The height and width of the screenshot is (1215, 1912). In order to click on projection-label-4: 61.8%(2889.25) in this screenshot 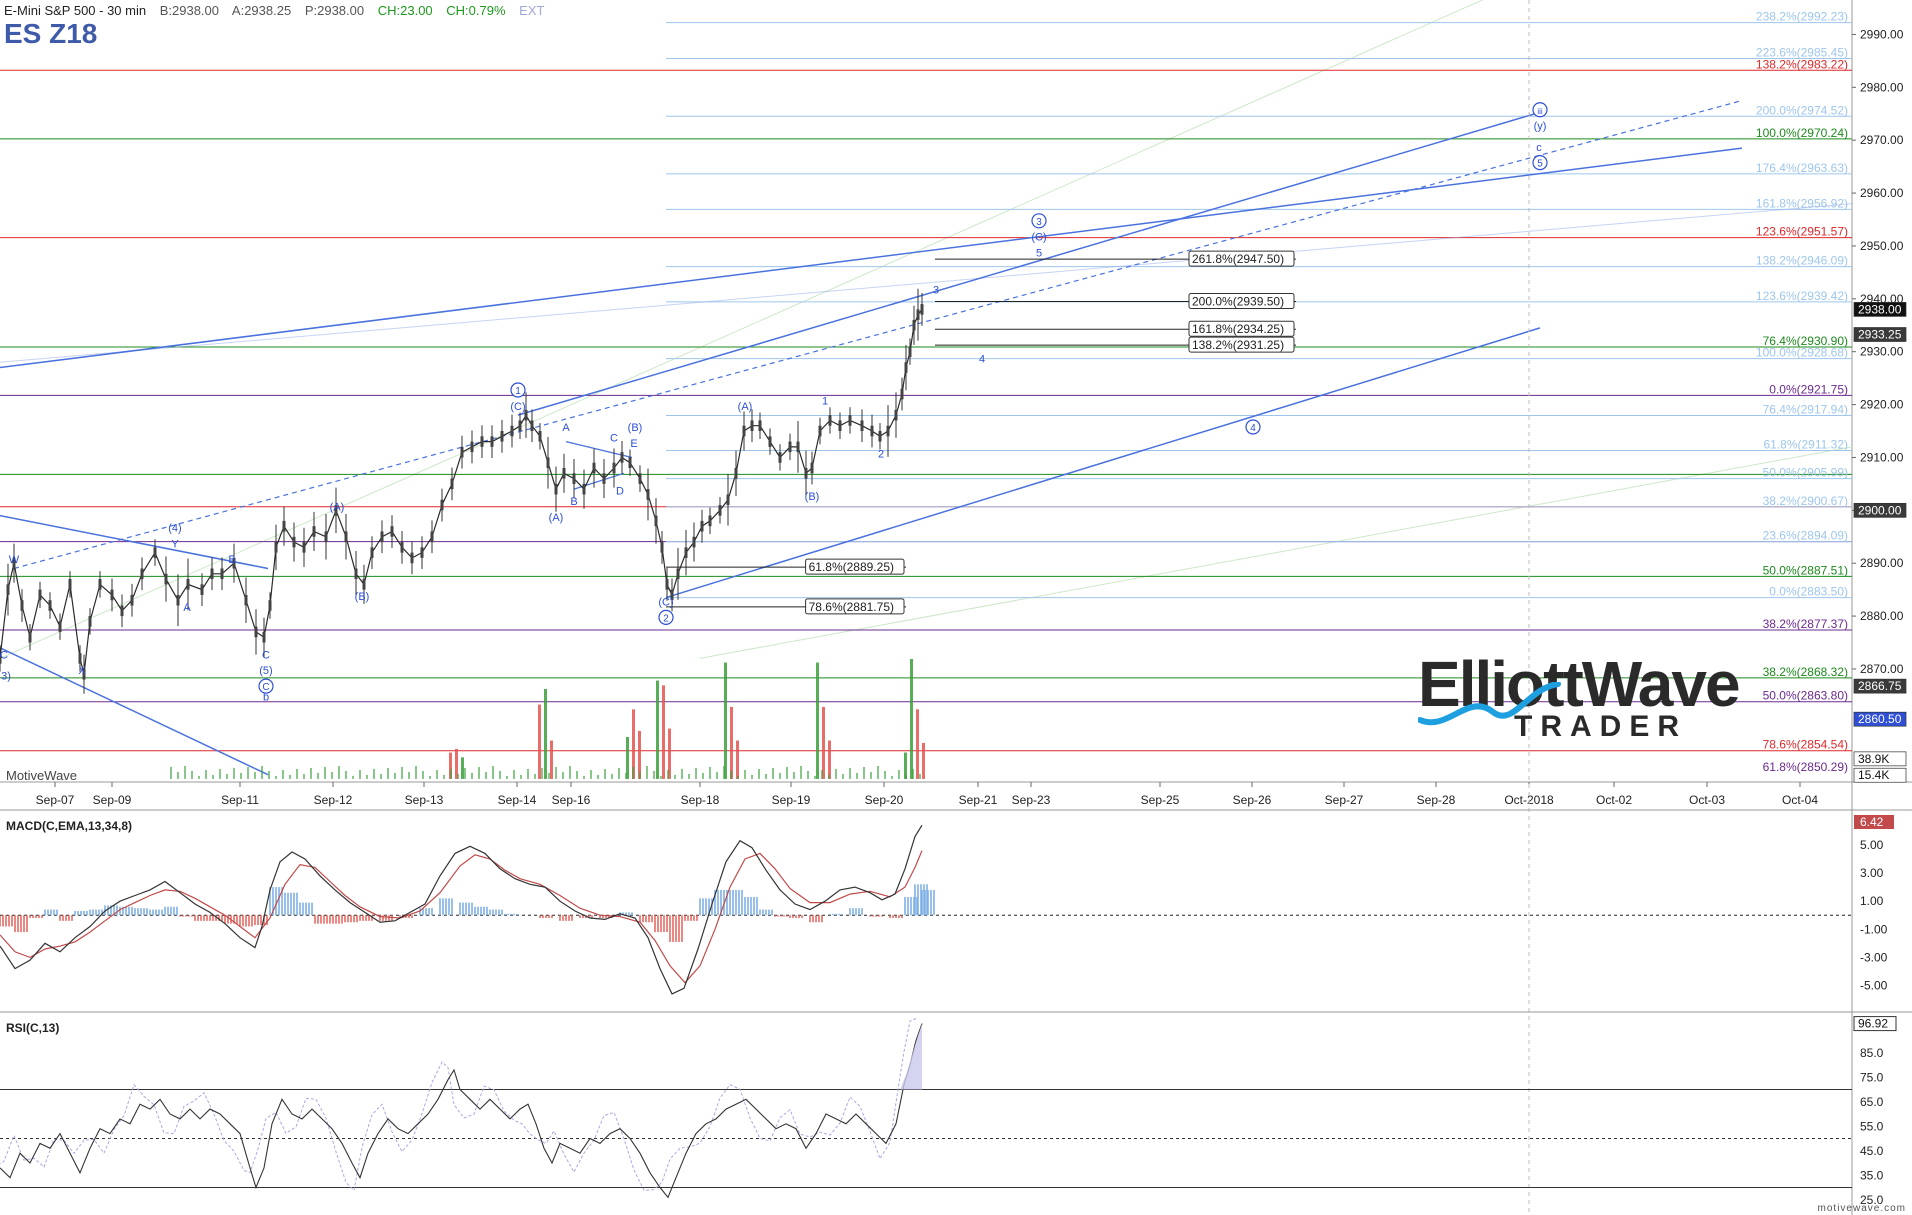, I will do `click(851, 567)`.